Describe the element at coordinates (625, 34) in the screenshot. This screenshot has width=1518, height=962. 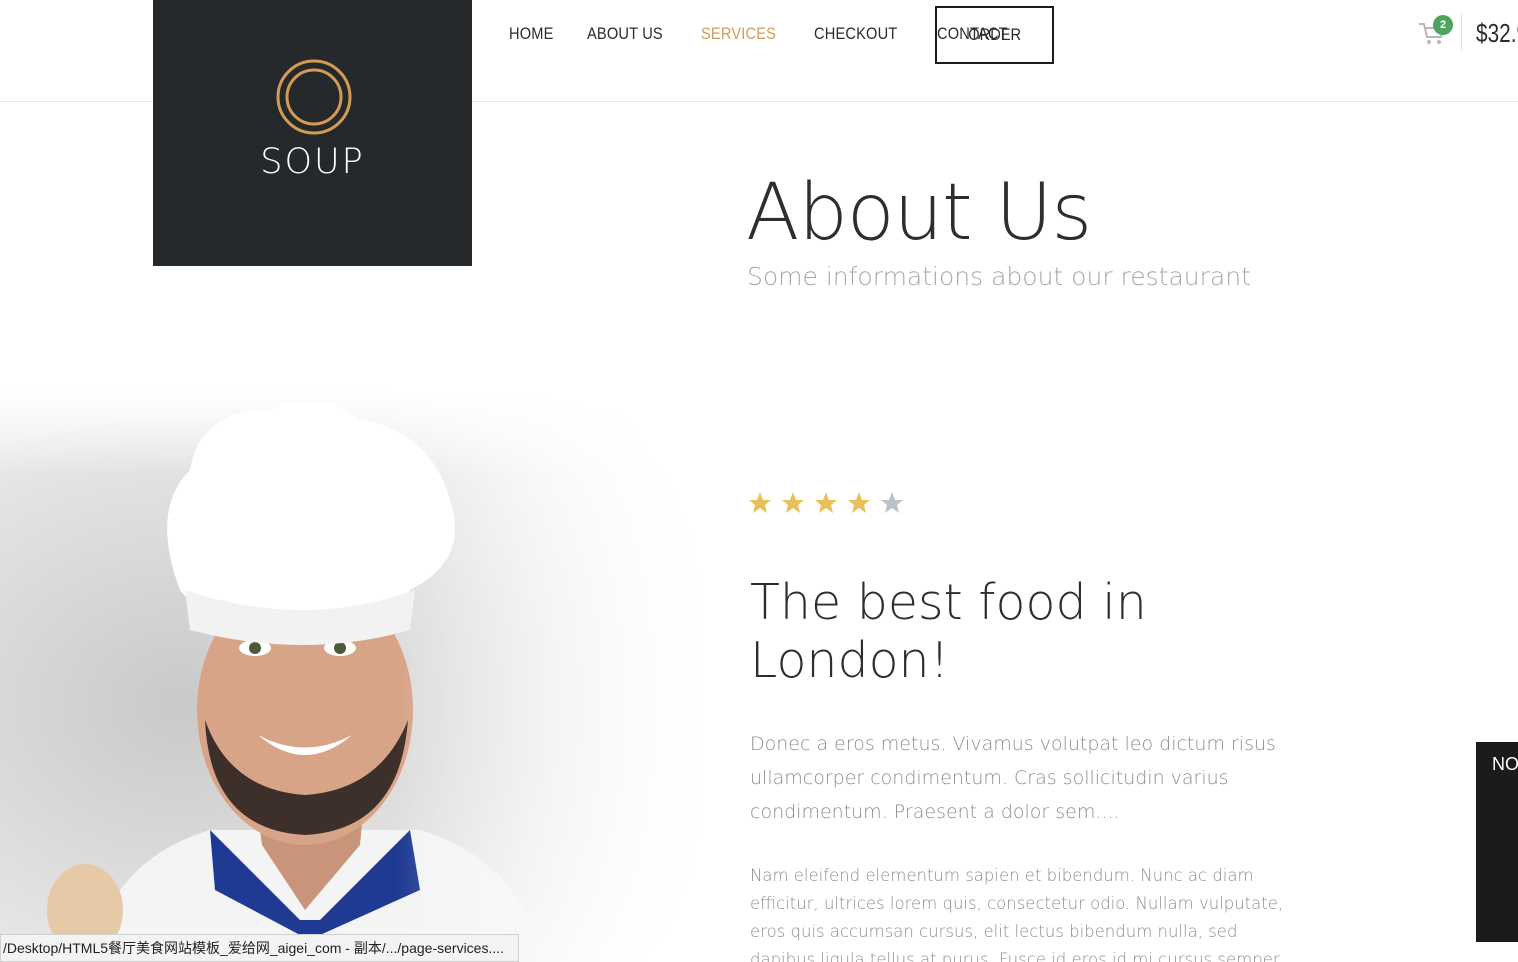
I see `nav-about-us: ABOUT US` at that location.